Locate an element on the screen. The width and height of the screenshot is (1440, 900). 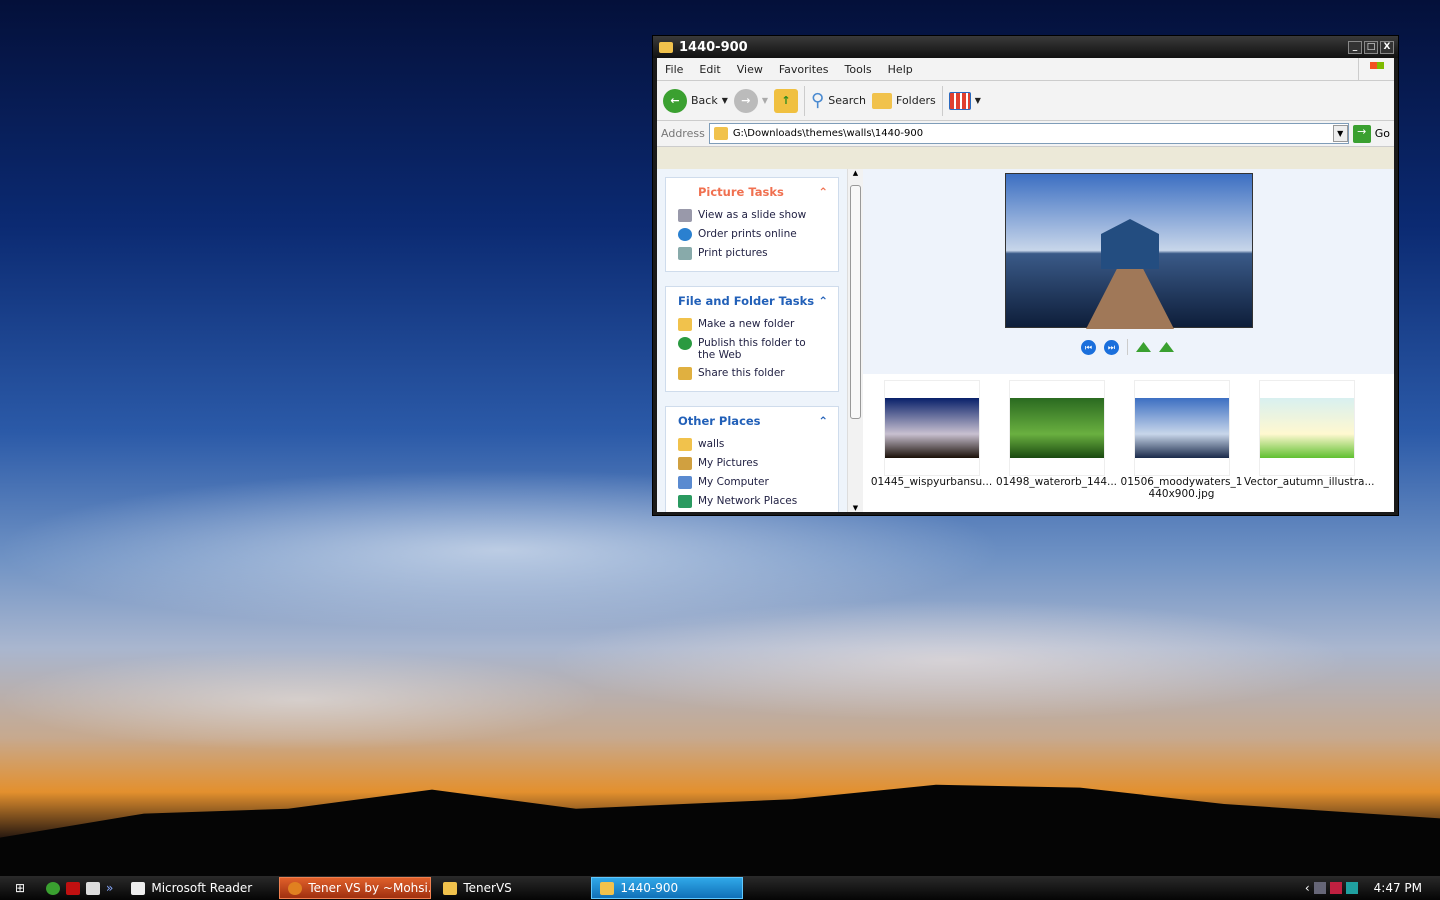
back-label: Back is located at coordinates (704, 100).